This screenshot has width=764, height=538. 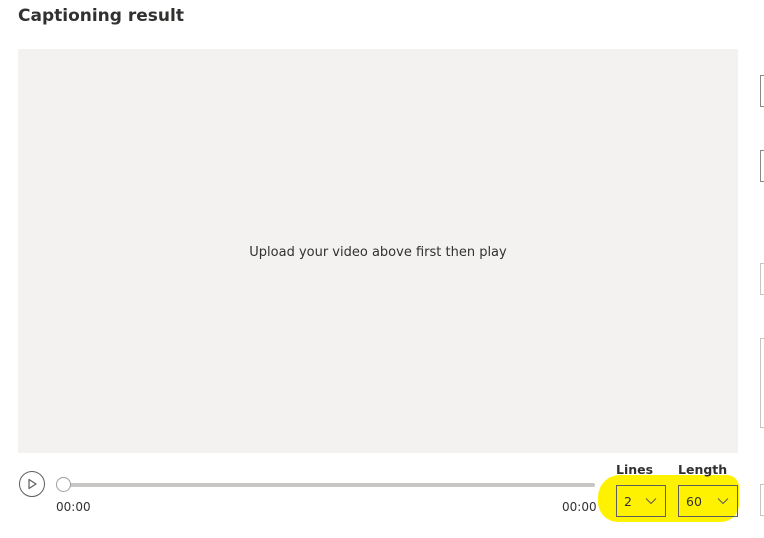 I want to click on video-placeholder-message: Upload your video above first then play, so click(x=378, y=252).